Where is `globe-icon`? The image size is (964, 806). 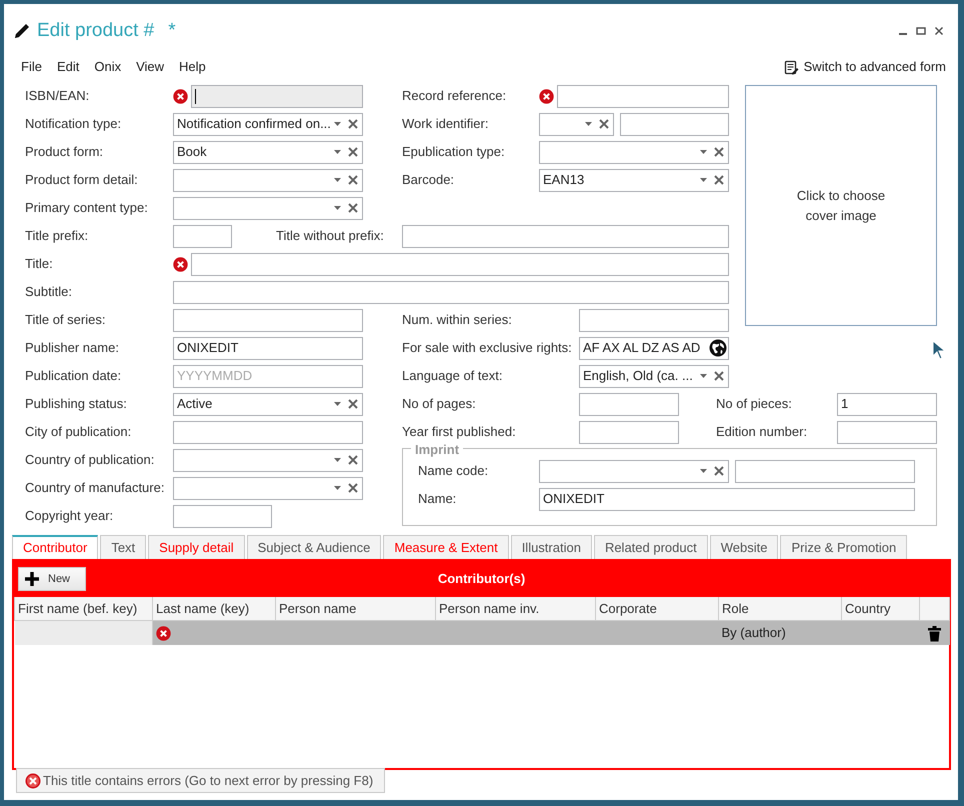 globe-icon is located at coordinates (718, 348).